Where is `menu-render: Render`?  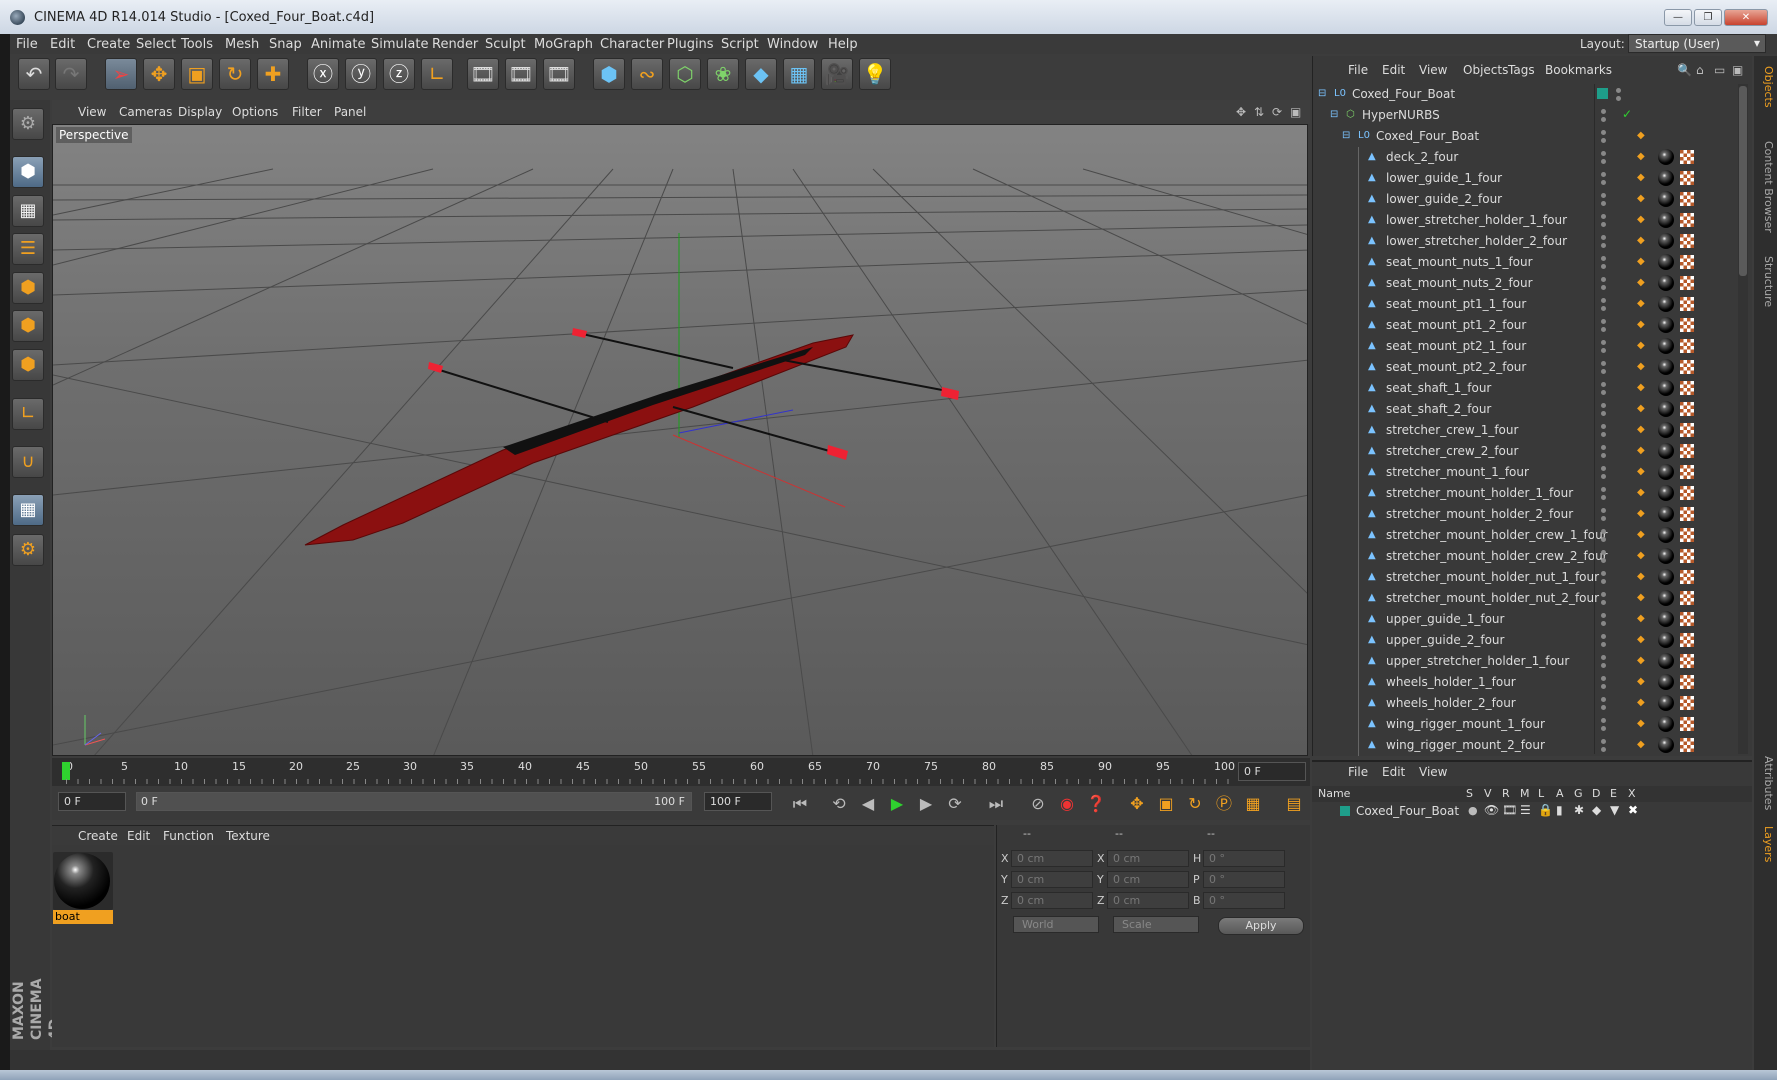
menu-render: Render is located at coordinates (455, 44).